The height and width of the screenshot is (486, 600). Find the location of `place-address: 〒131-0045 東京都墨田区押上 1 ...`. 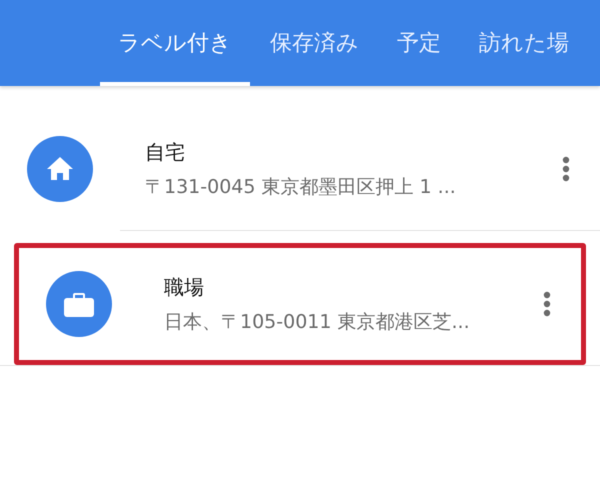

place-address: 〒131-0045 東京都墨田区押上 1 ... is located at coordinates (301, 187).